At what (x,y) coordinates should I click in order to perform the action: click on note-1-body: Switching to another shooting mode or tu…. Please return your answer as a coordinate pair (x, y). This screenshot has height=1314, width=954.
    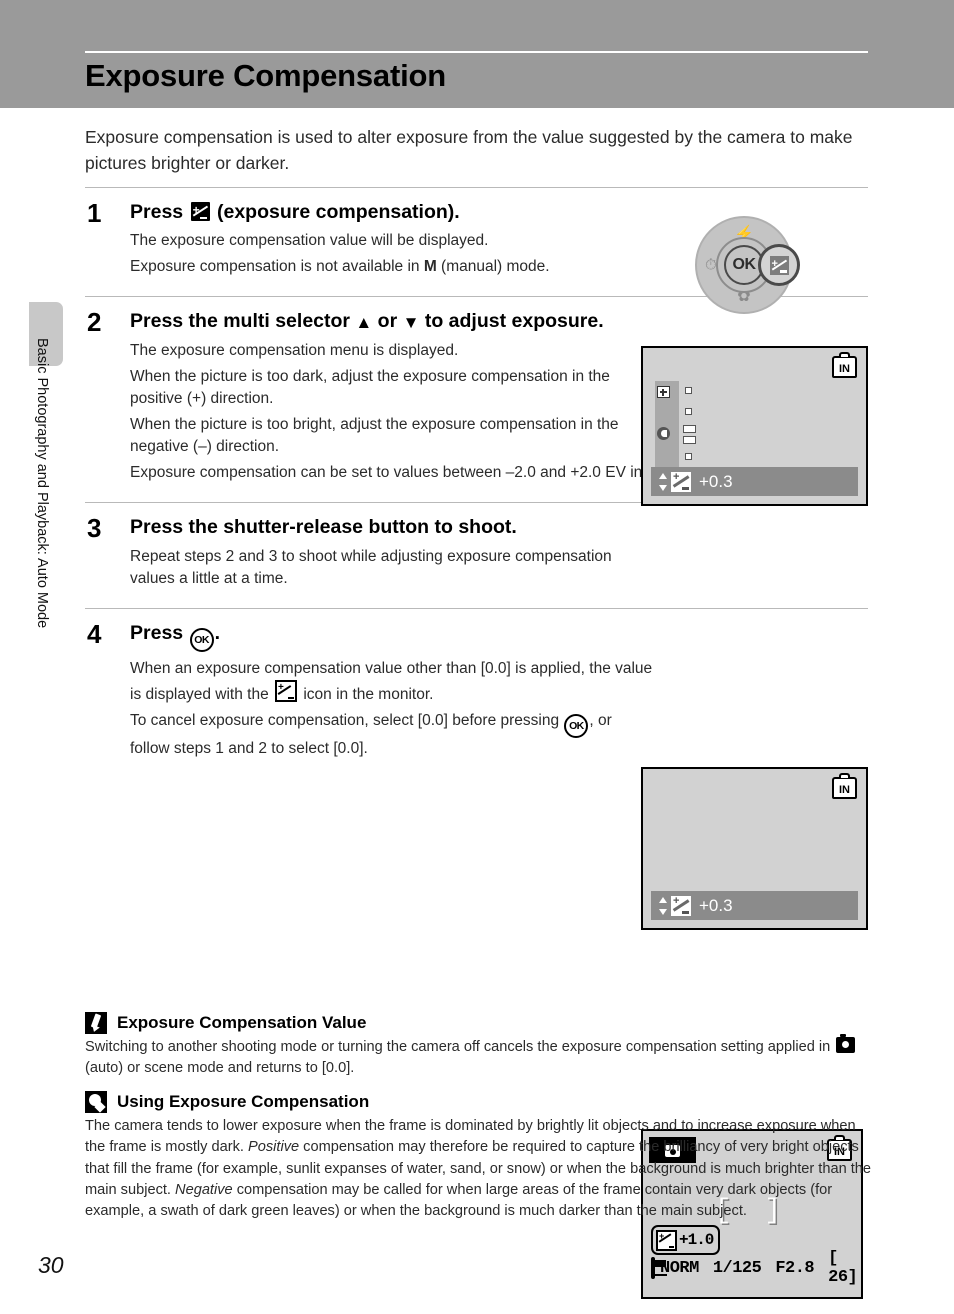
    Looking at the image, I should click on (480, 1056).